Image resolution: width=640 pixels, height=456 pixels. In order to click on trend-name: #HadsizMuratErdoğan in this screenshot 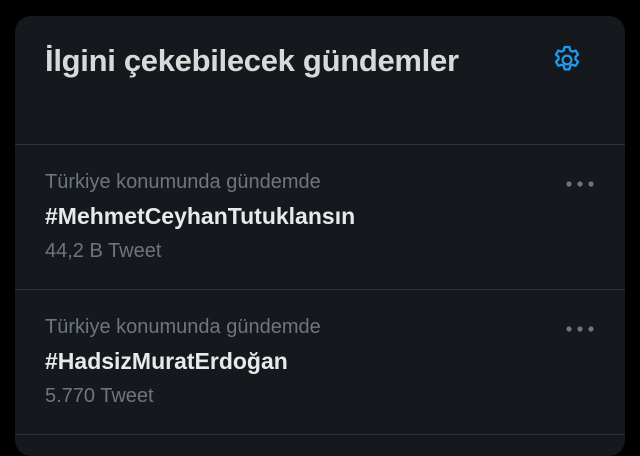, I will do `click(166, 361)`.